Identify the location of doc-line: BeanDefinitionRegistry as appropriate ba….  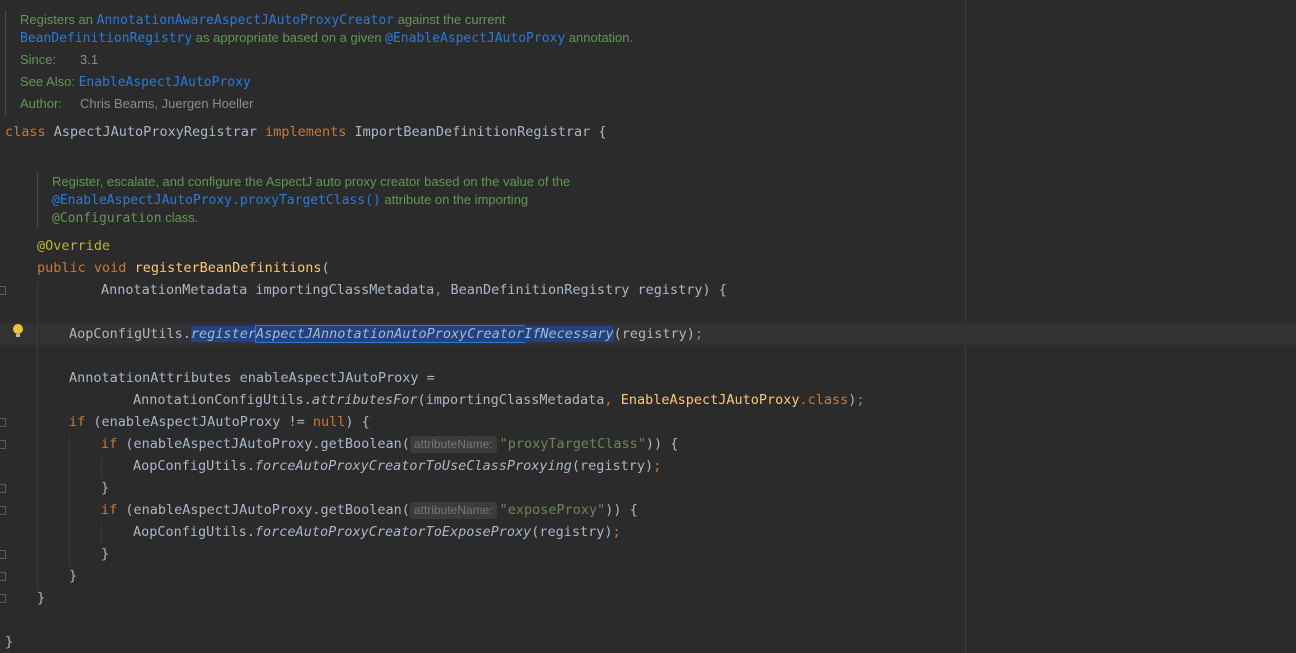
(326, 38).